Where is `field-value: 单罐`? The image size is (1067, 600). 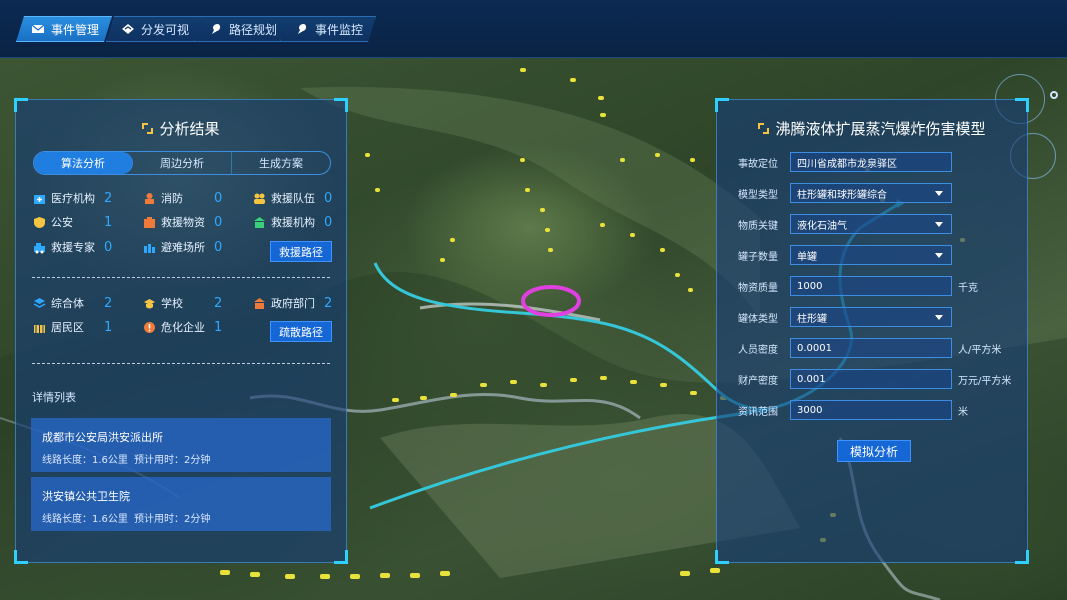 field-value: 单罐 is located at coordinates (807, 257).